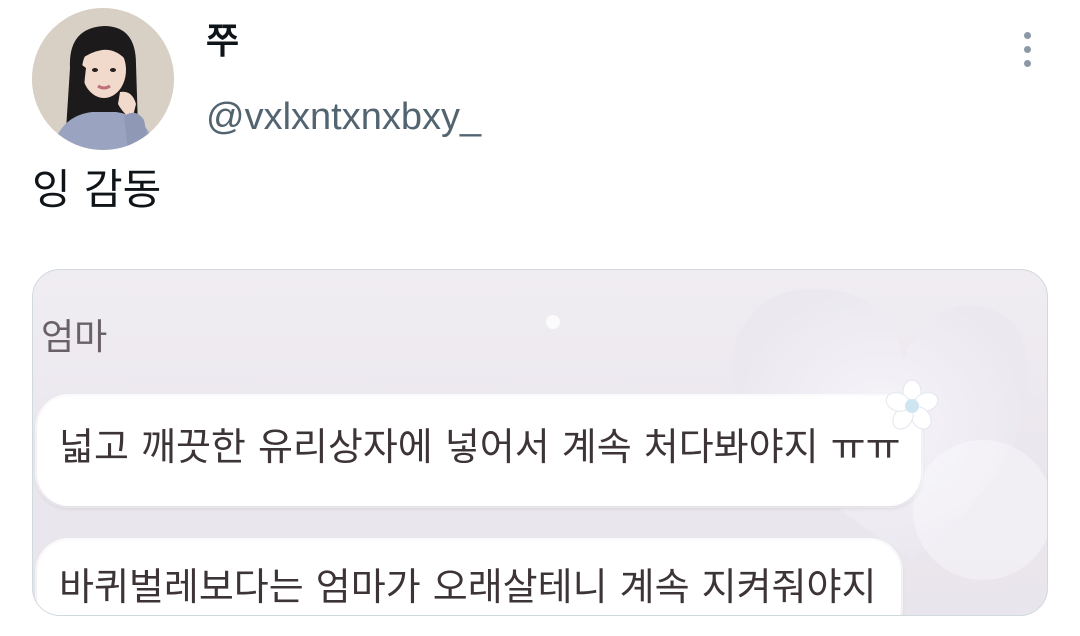 Image resolution: width=1080 pixels, height=636 pixels. Describe the element at coordinates (222, 42) in the screenshot. I see `display-name: 쭈` at that location.